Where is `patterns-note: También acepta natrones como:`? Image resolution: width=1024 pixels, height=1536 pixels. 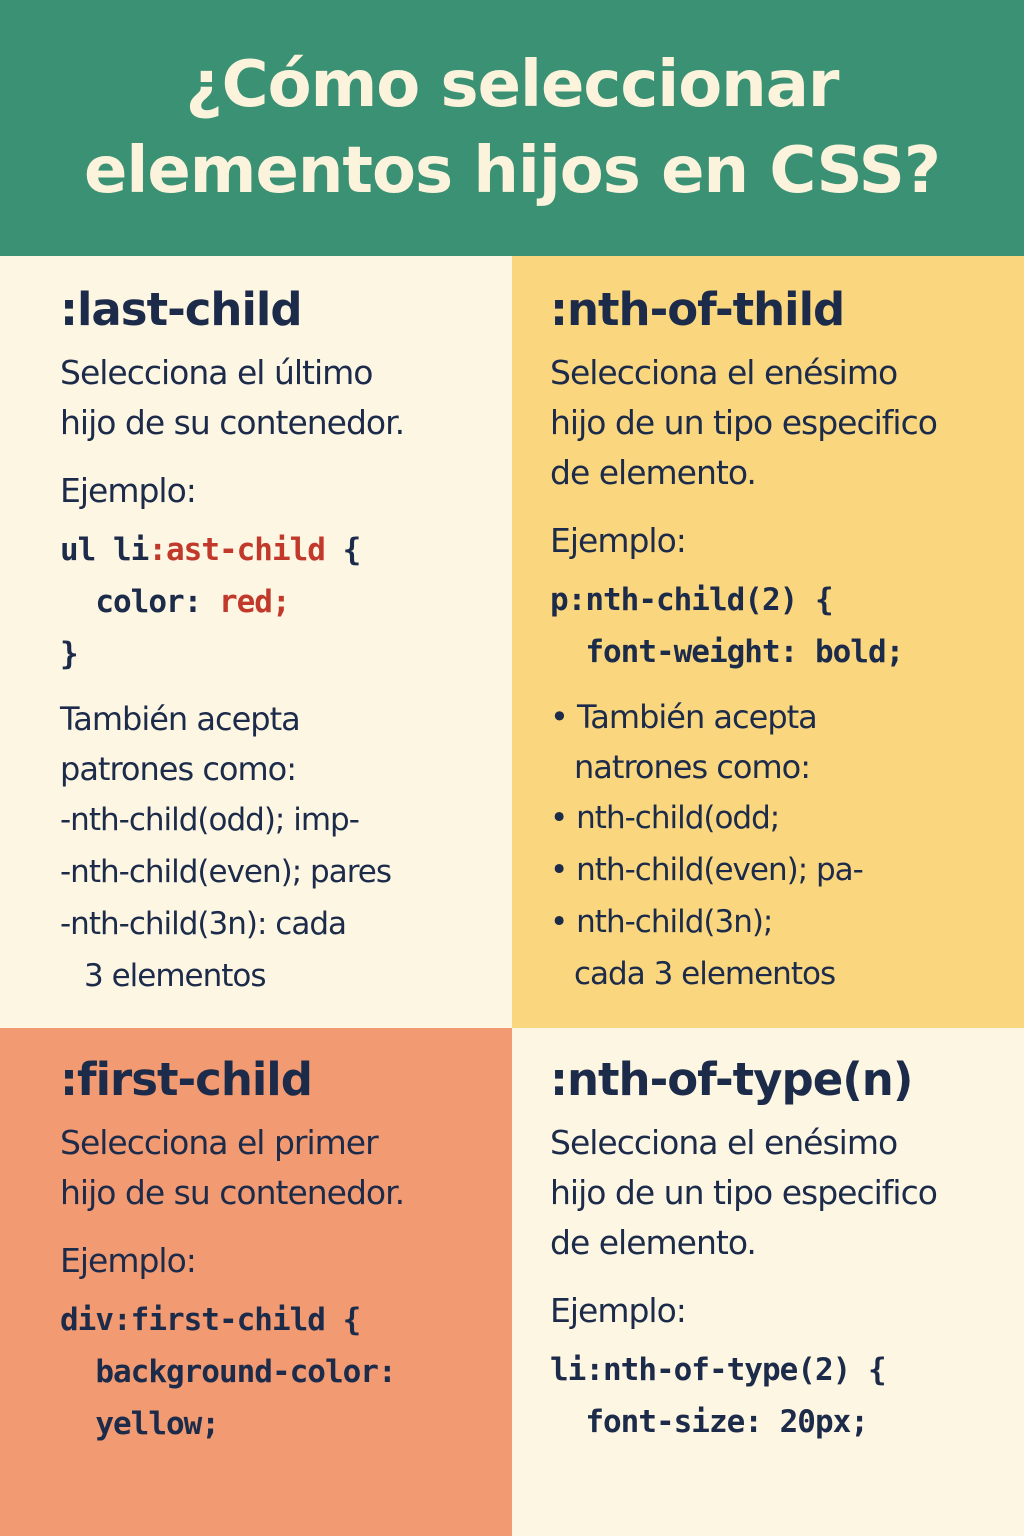 patterns-note: También acepta natrones como: is located at coordinates (787, 742).